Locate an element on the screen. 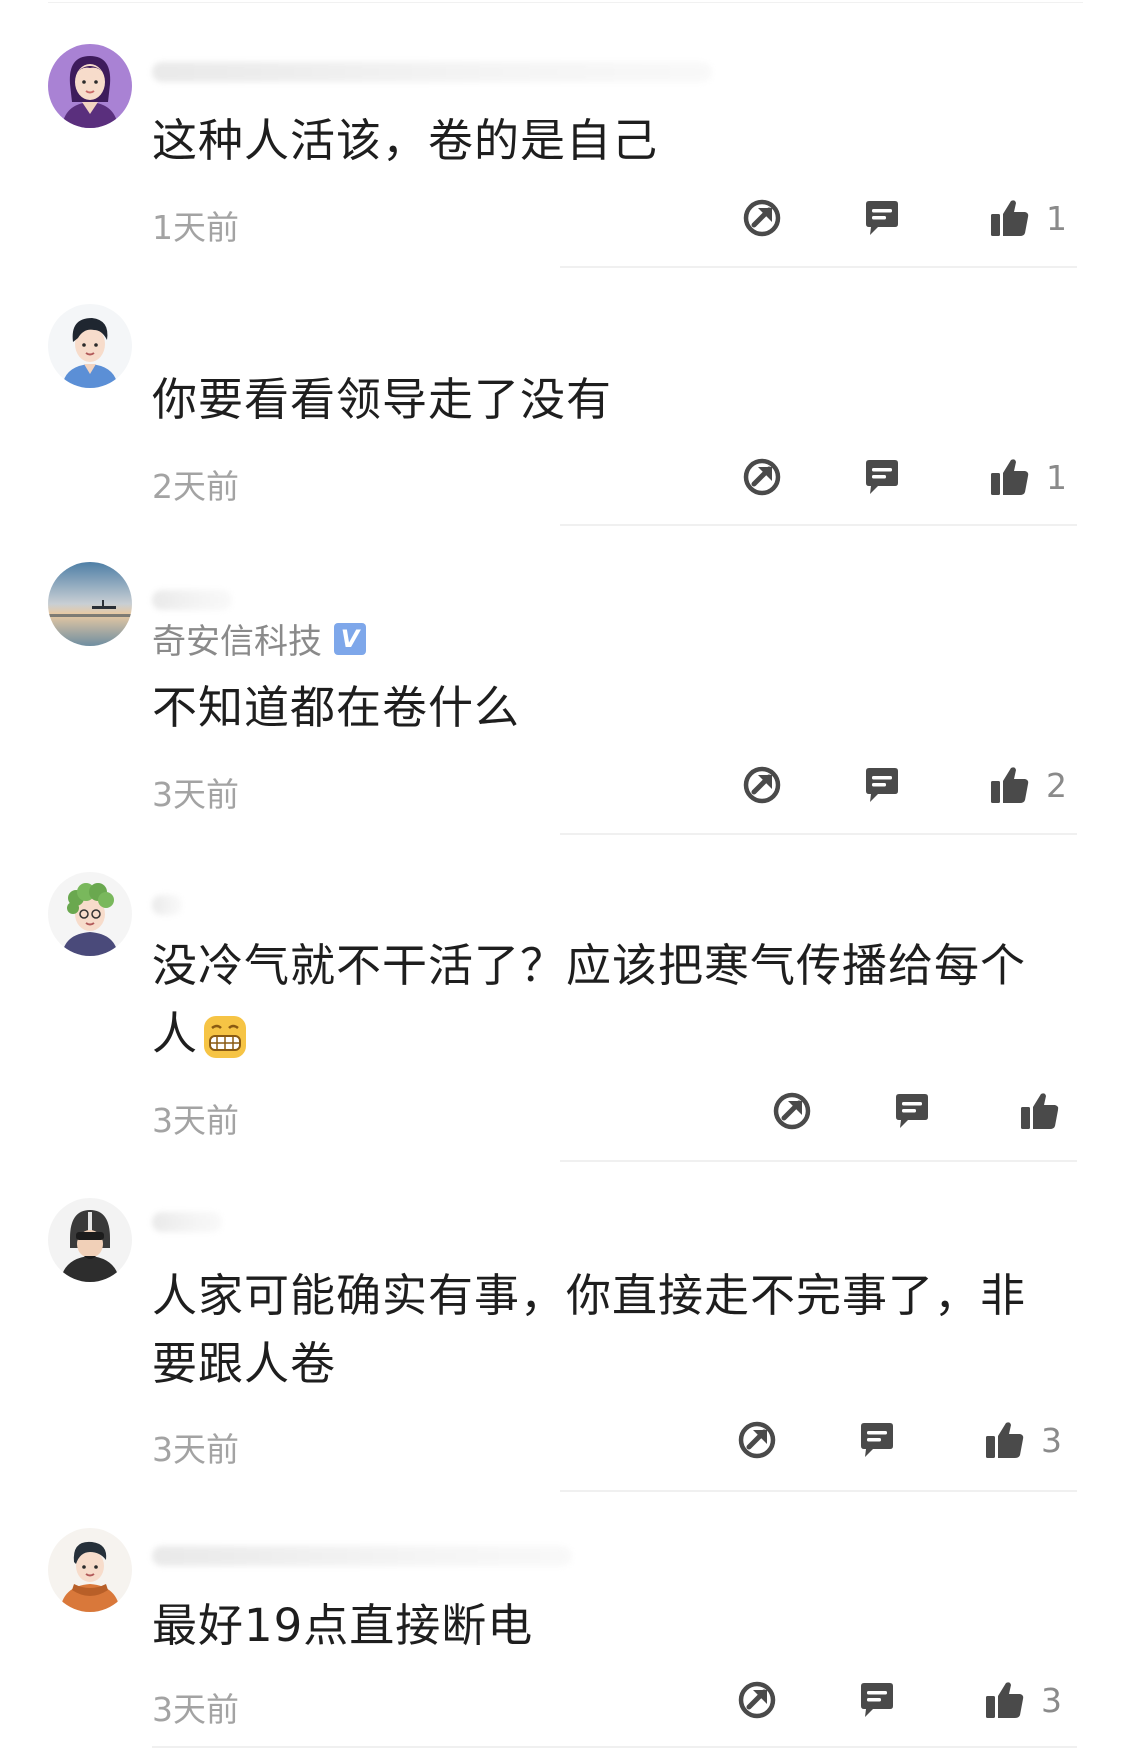  comment-meta: 1天前 1 is located at coordinates (616, 220).